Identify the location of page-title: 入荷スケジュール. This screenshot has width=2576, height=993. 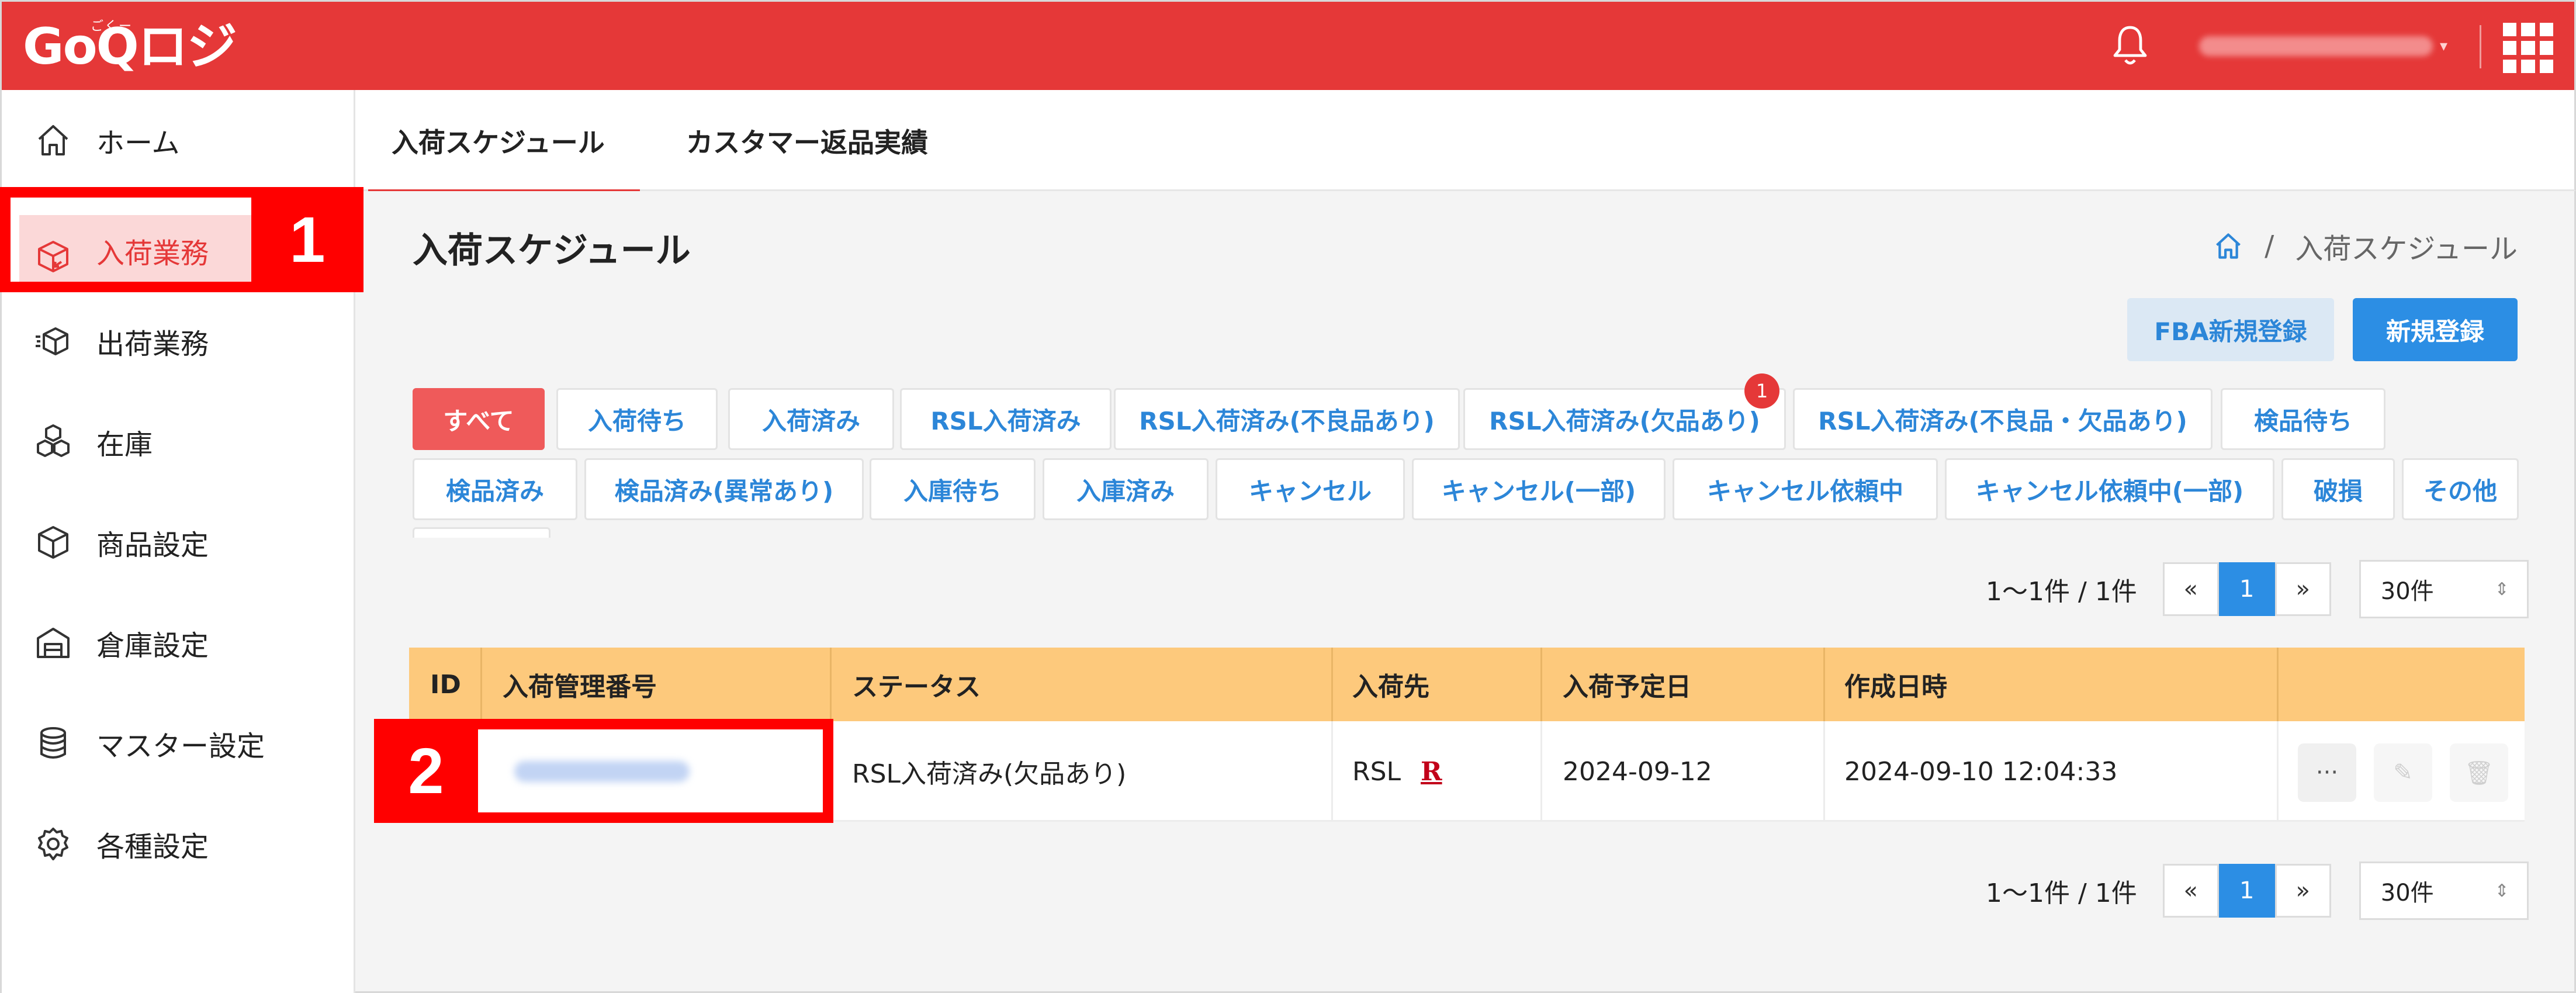
(552, 250).